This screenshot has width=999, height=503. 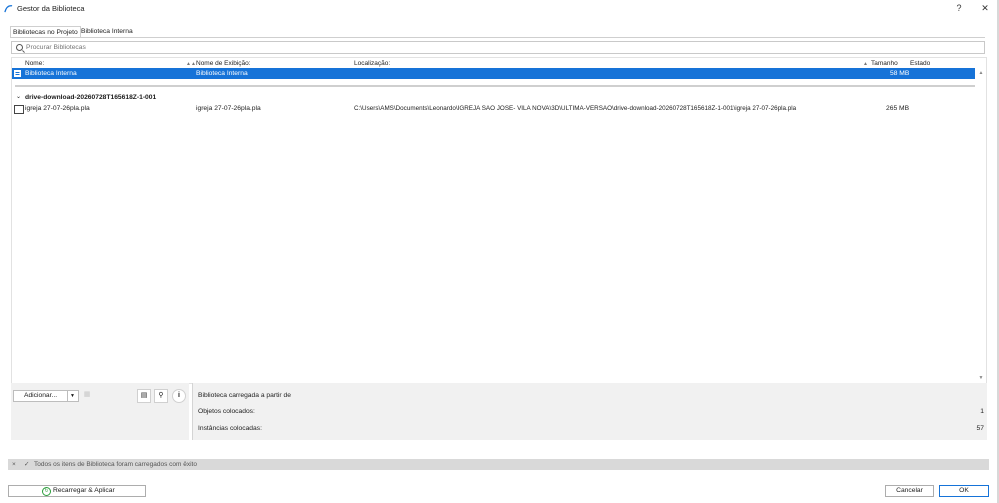 What do you see at coordinates (898, 108) in the screenshot?
I see `row-size: 265 MB` at bounding box center [898, 108].